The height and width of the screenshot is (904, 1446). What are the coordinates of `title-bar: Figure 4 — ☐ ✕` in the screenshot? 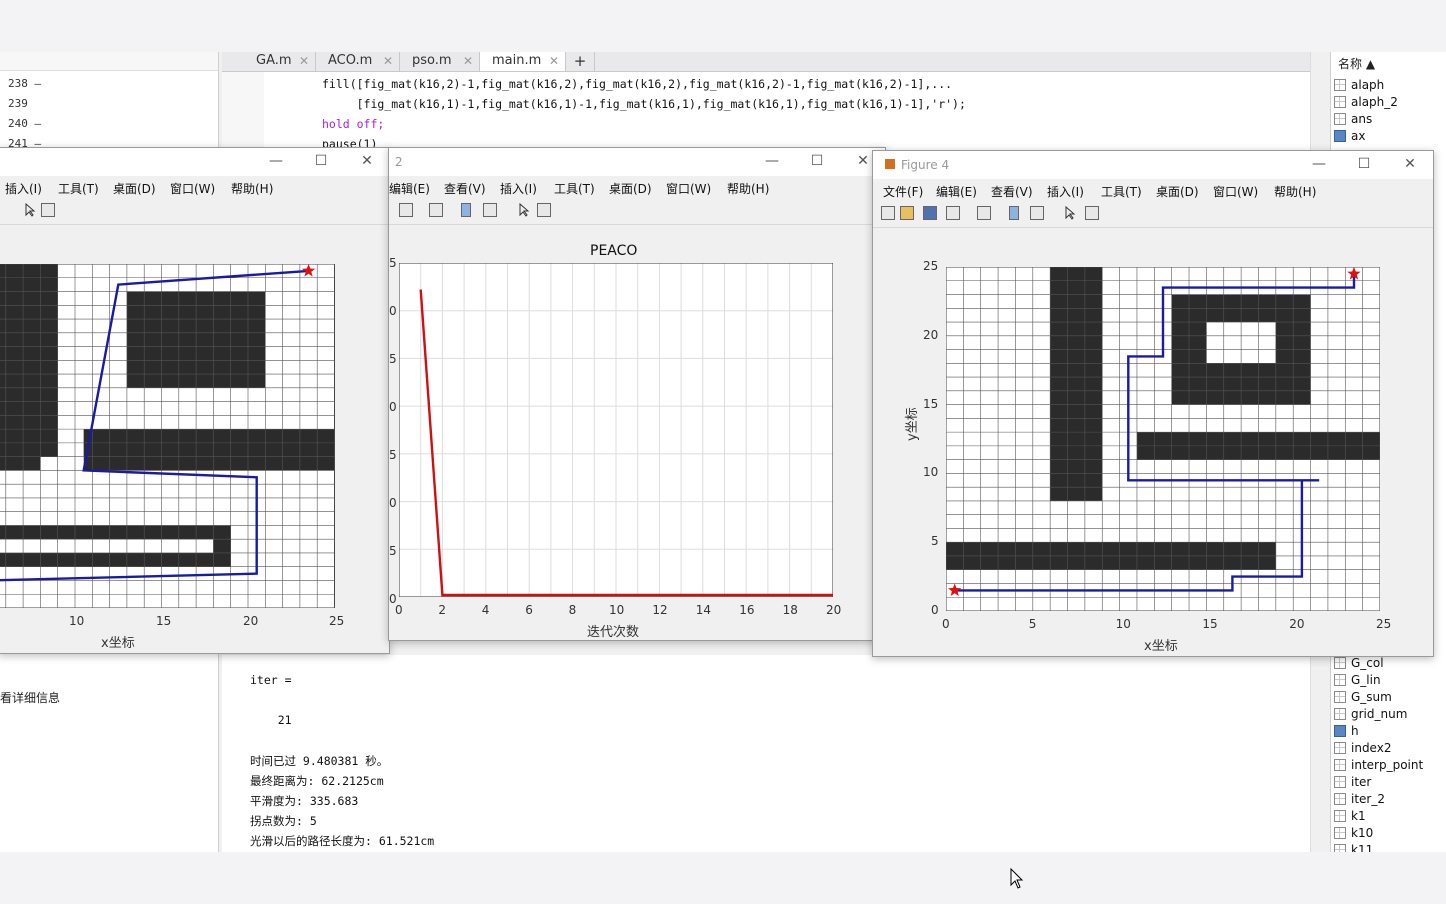 It's located at (1153, 165).